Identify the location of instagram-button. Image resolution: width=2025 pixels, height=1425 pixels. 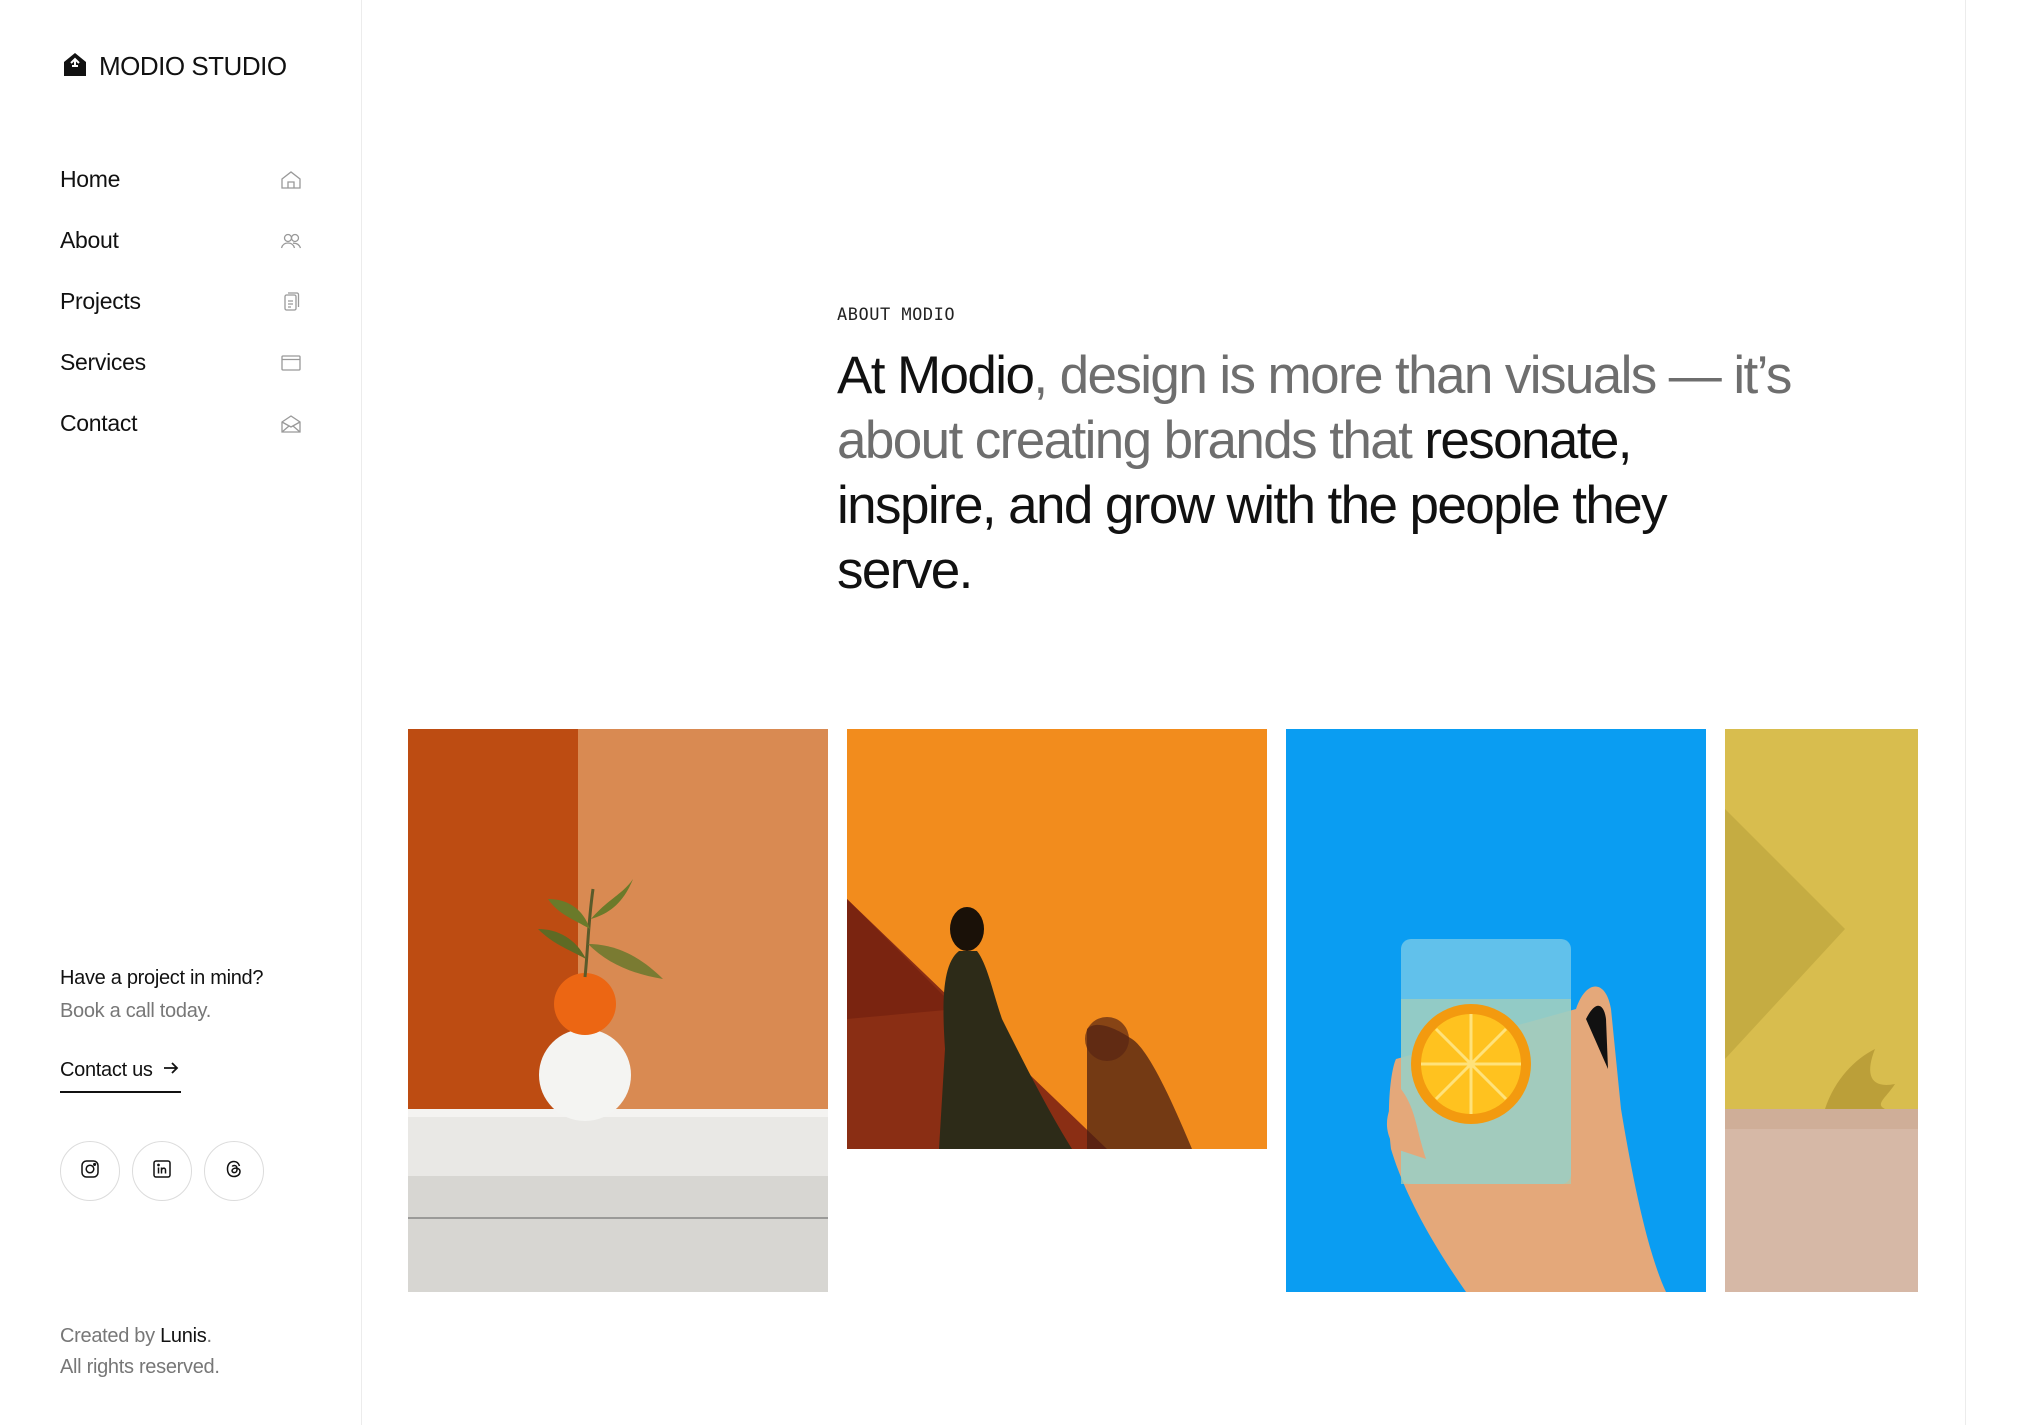
(90, 1171).